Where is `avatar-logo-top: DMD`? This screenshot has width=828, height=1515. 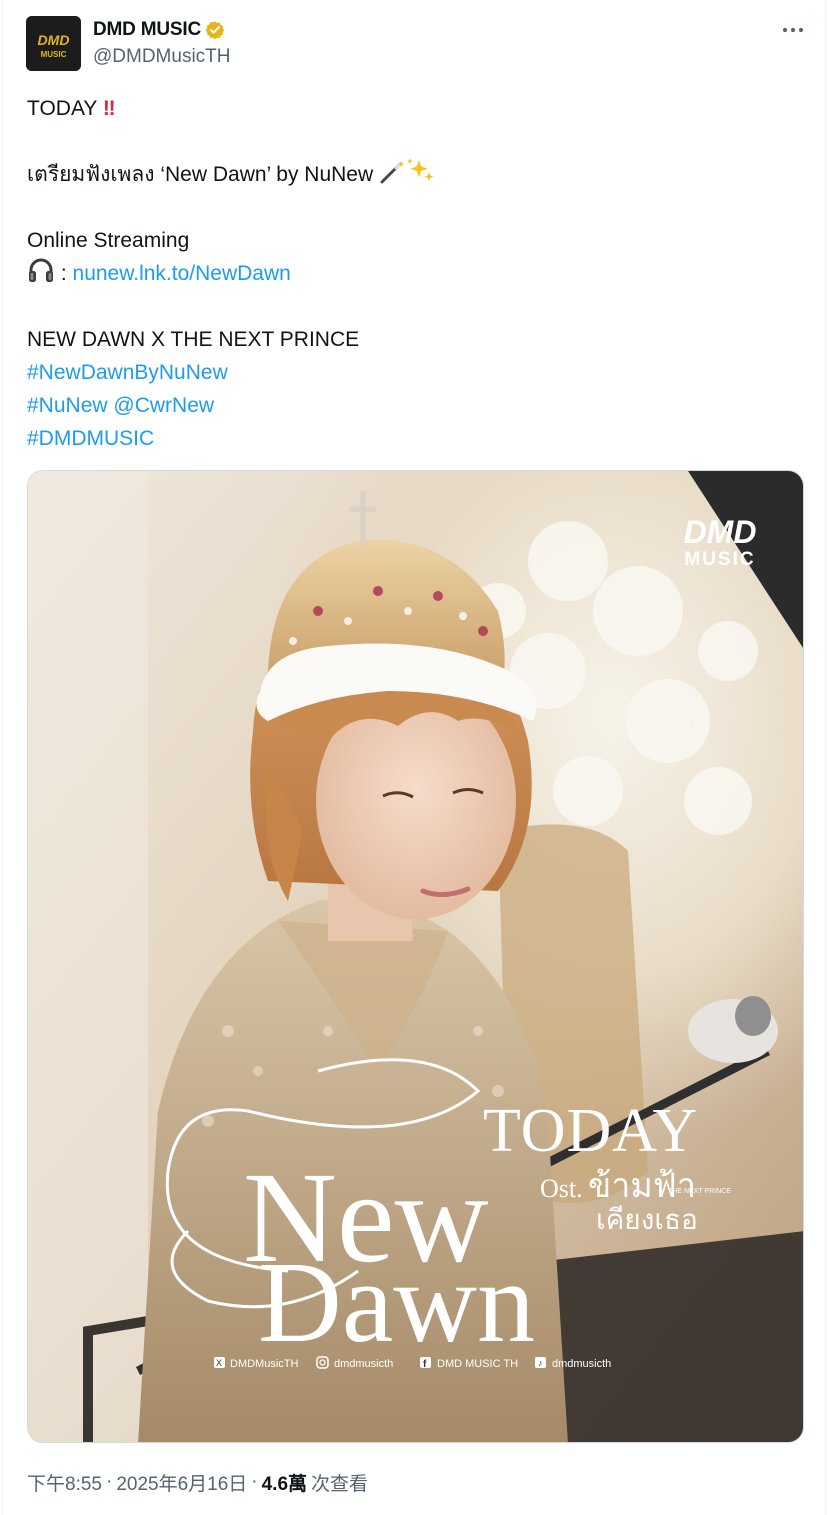 avatar-logo-top: DMD is located at coordinates (54, 40).